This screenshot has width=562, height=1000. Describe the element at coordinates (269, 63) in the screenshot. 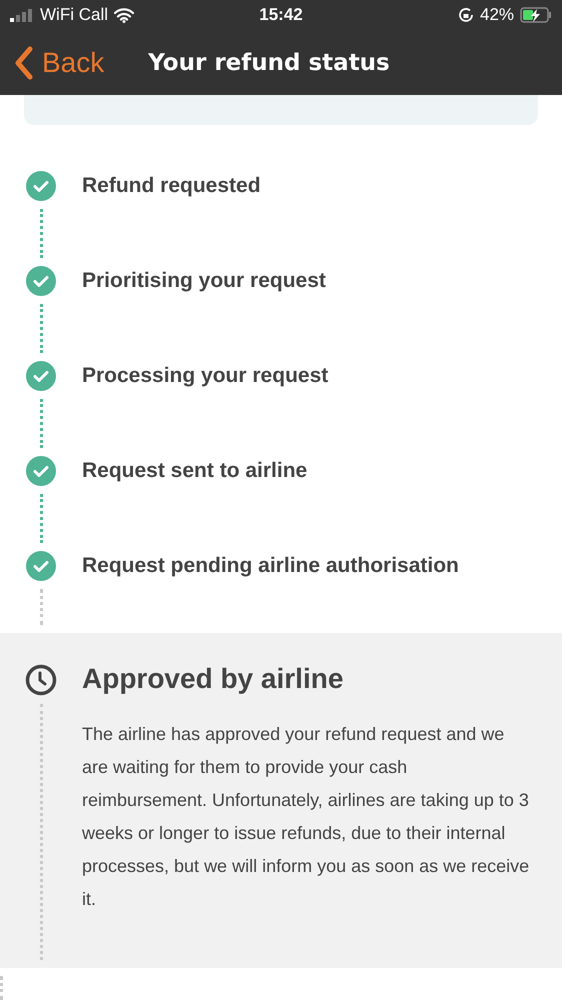

I see `page-title: Your refund status` at that location.